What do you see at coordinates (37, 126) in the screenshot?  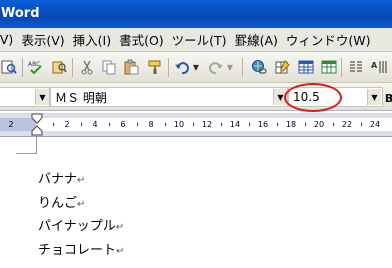 I see `indent-marker-icon` at bounding box center [37, 126].